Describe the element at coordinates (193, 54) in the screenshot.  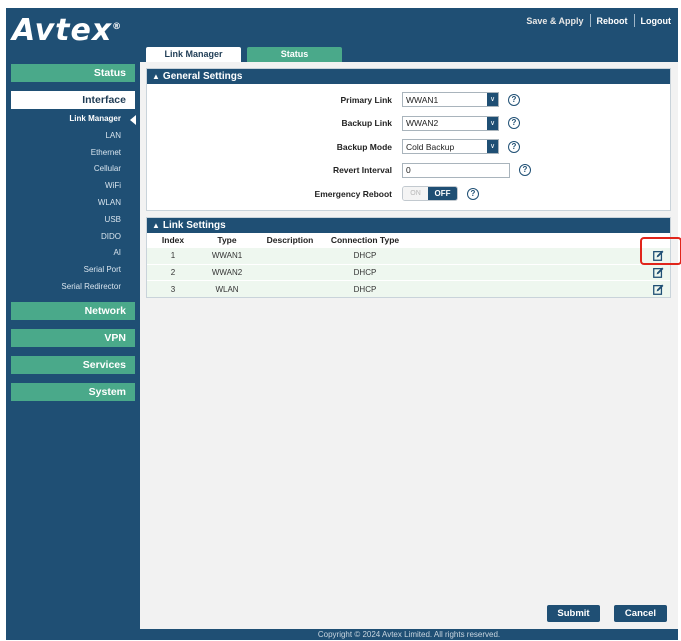
I see `tab-link-manager: Link Manager` at that location.